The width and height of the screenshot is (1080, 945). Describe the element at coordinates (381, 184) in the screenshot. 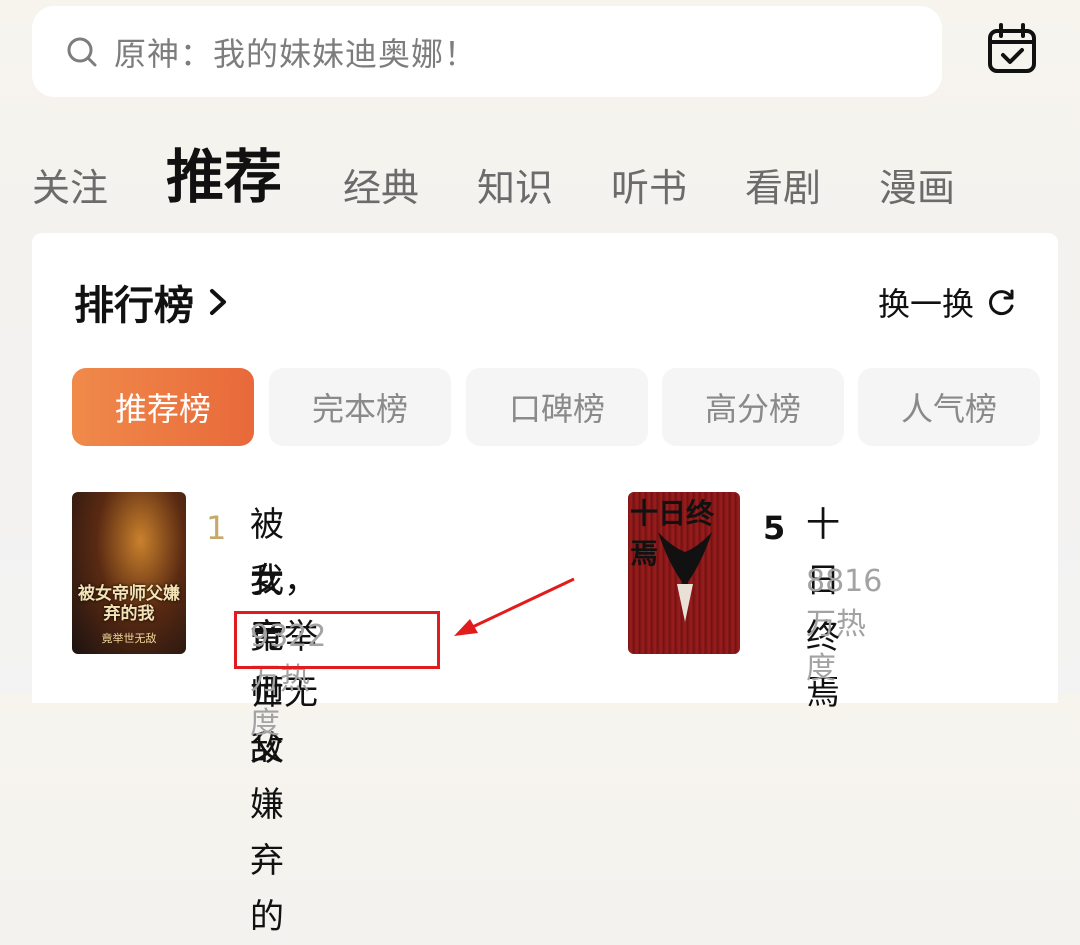

I see `tab-classic: 经典` at that location.